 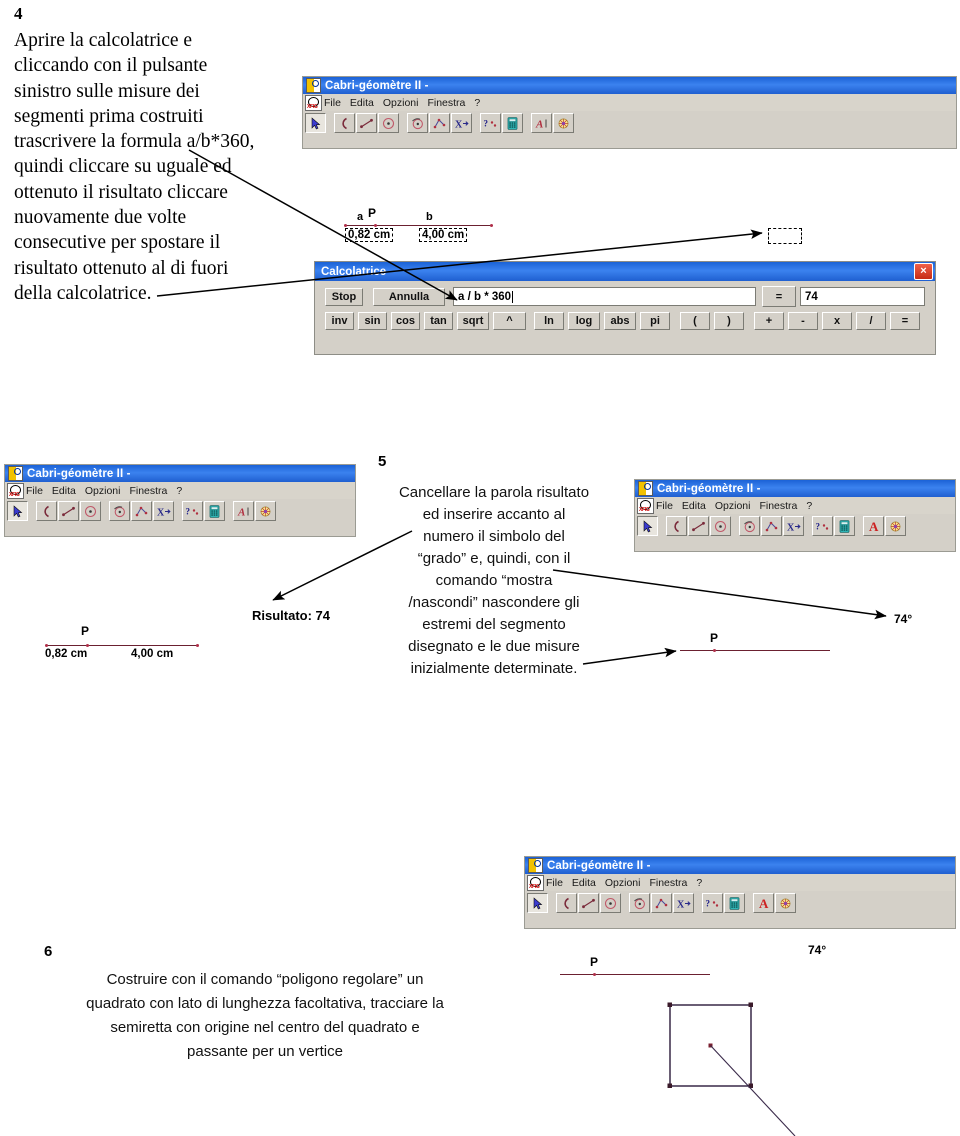 What do you see at coordinates (405, 321) in the screenshot?
I see `key-cos: cos` at bounding box center [405, 321].